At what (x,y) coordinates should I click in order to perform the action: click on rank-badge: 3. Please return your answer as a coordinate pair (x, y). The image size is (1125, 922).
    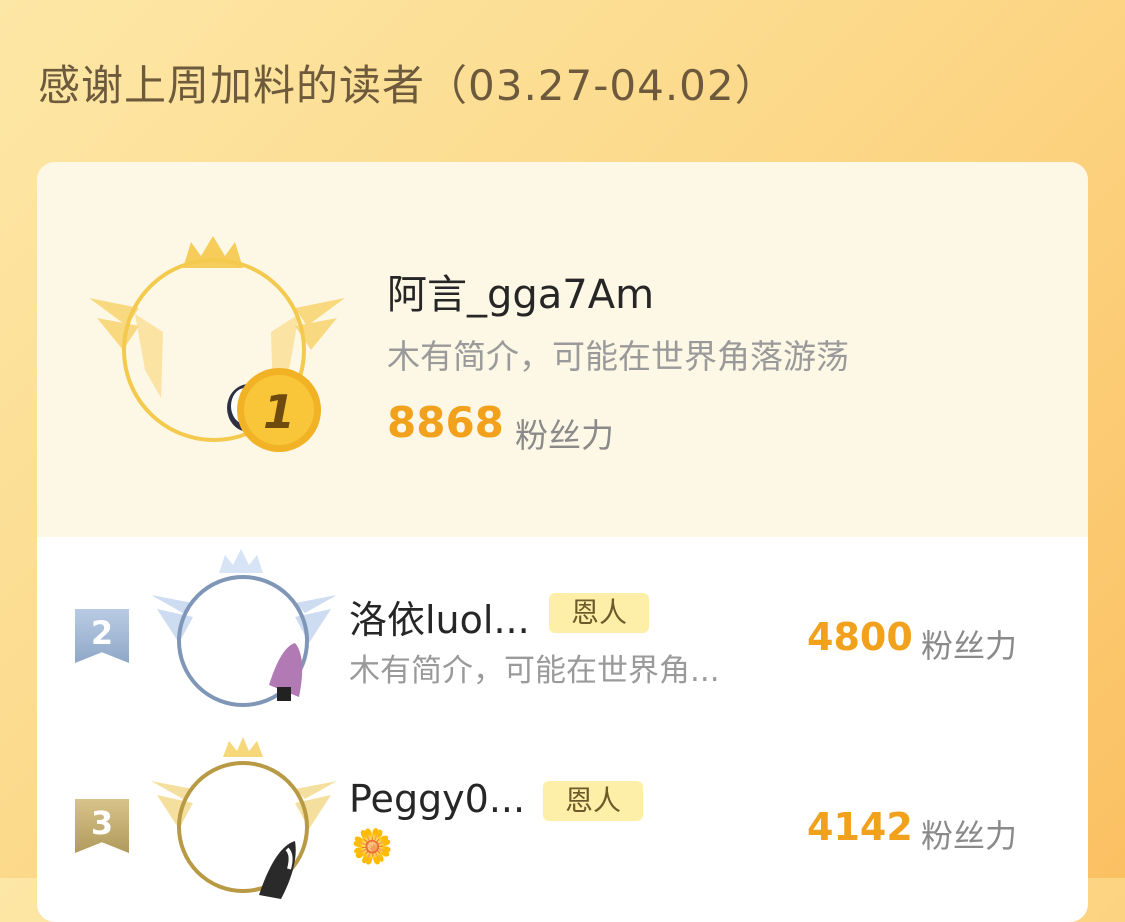
    Looking at the image, I should click on (102, 826).